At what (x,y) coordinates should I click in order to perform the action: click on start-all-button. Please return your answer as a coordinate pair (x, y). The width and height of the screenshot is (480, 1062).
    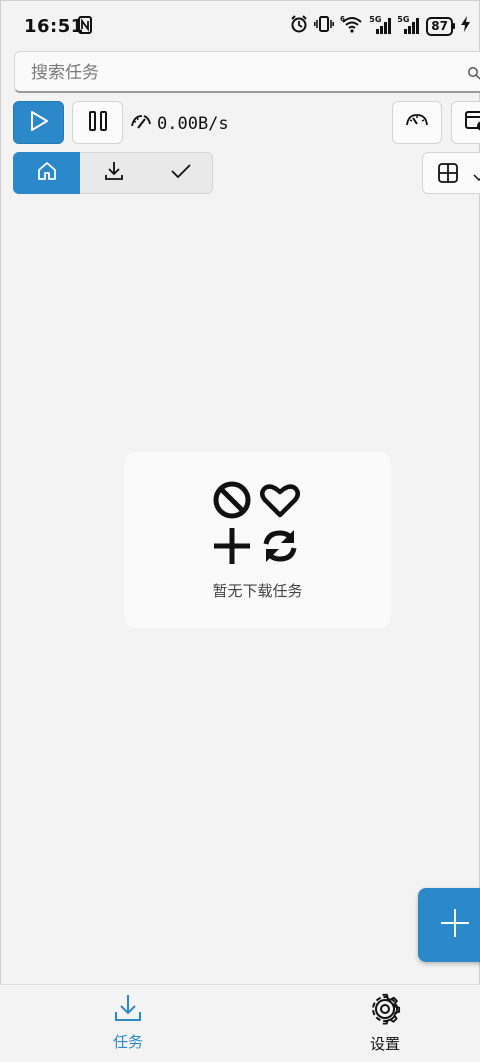
    Looking at the image, I should click on (38, 122).